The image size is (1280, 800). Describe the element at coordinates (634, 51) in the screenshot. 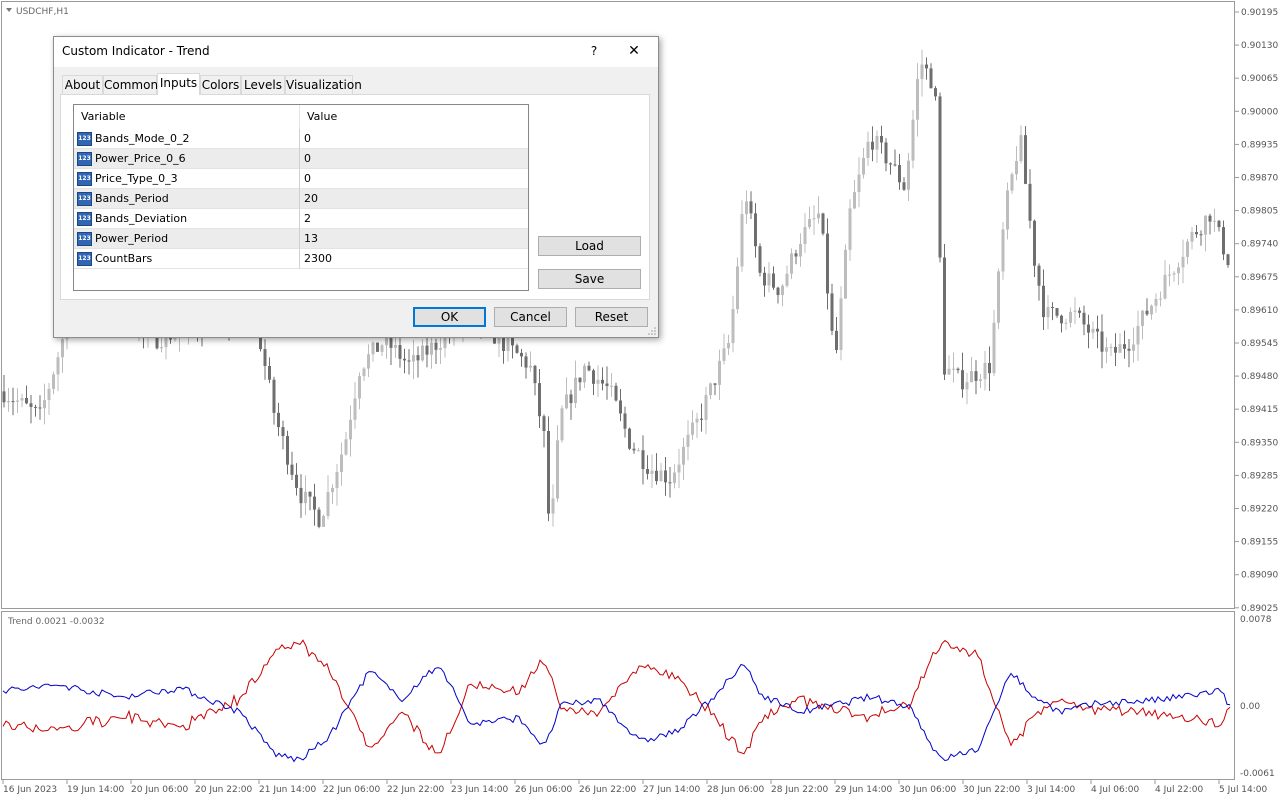

I see `close-button: ✕` at that location.